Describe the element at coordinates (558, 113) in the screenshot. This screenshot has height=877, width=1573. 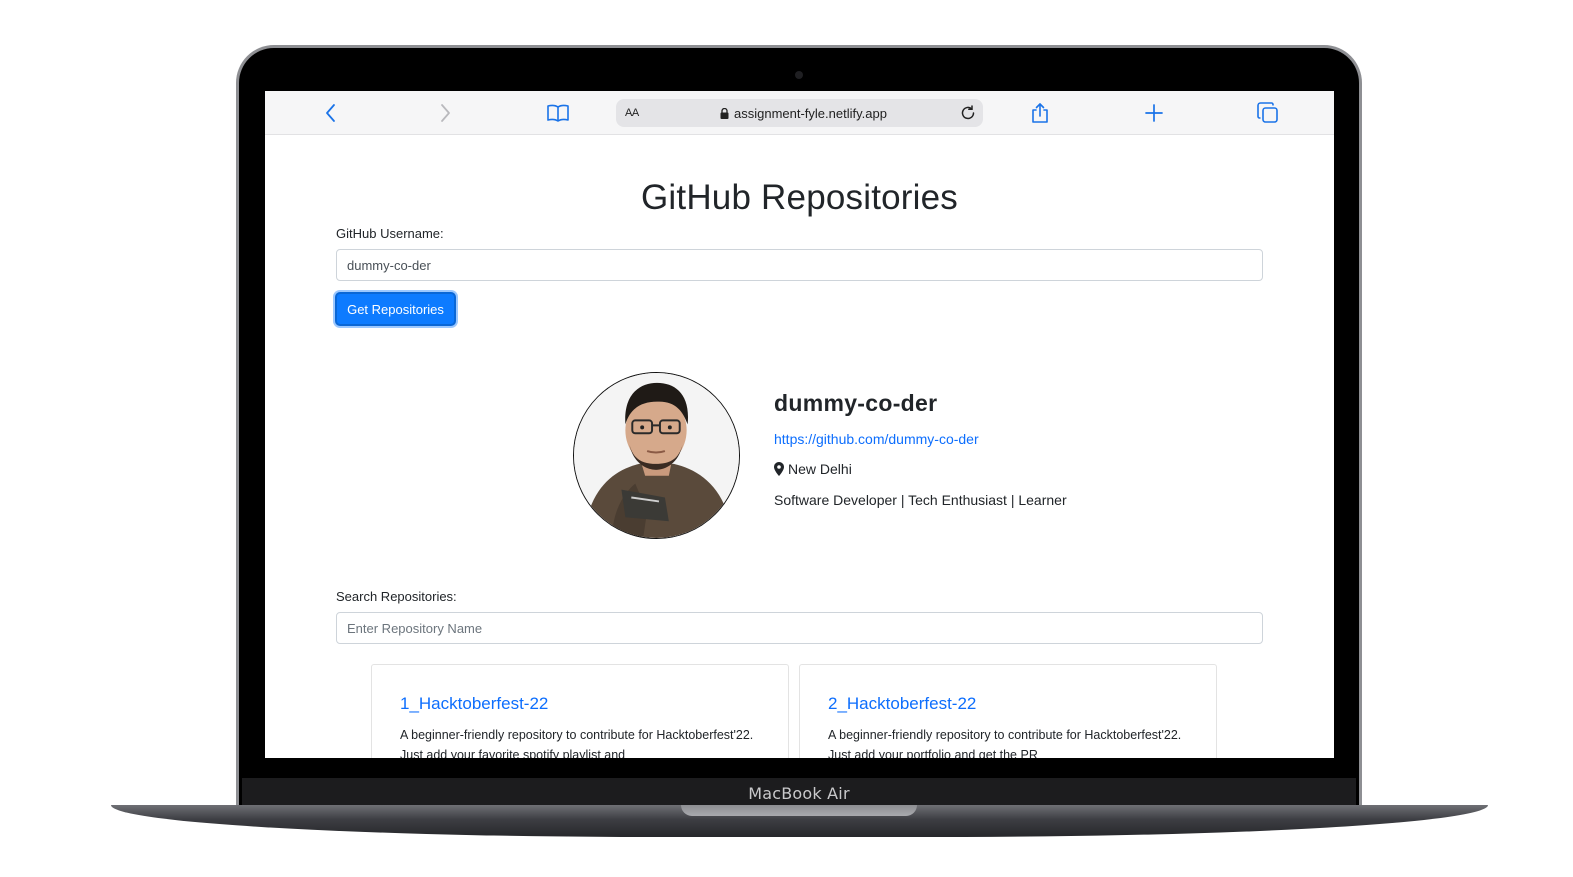
I see `bookmarks-icon` at that location.